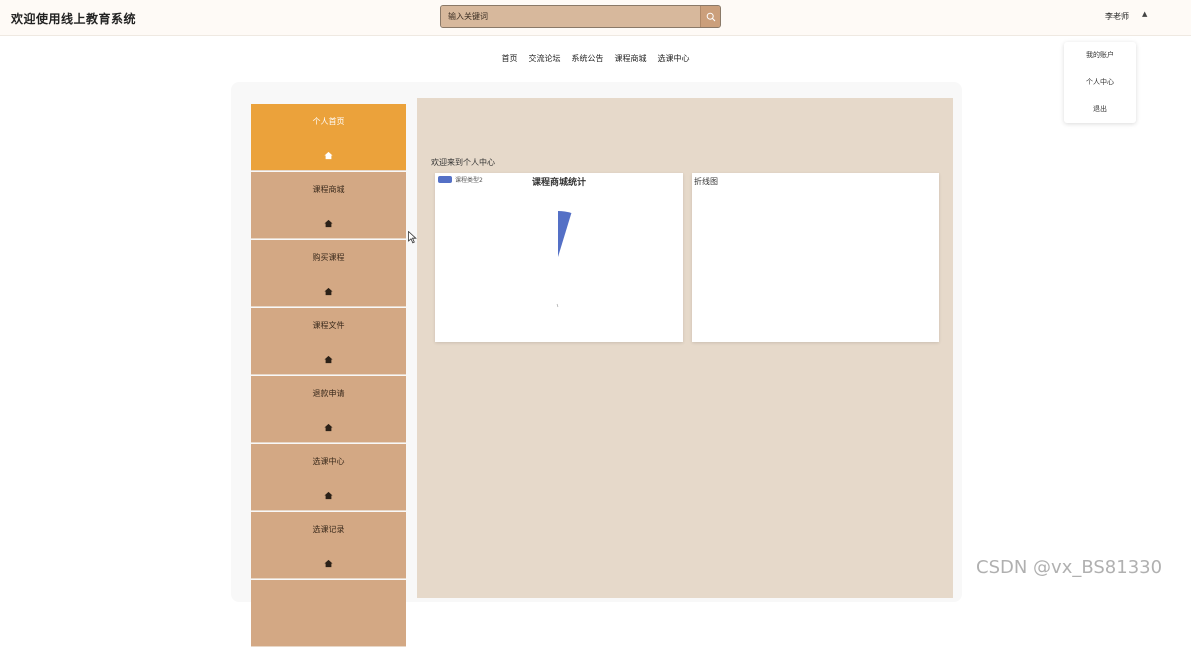  I want to click on welcome-text: 欢迎来到个人中心, so click(463, 162).